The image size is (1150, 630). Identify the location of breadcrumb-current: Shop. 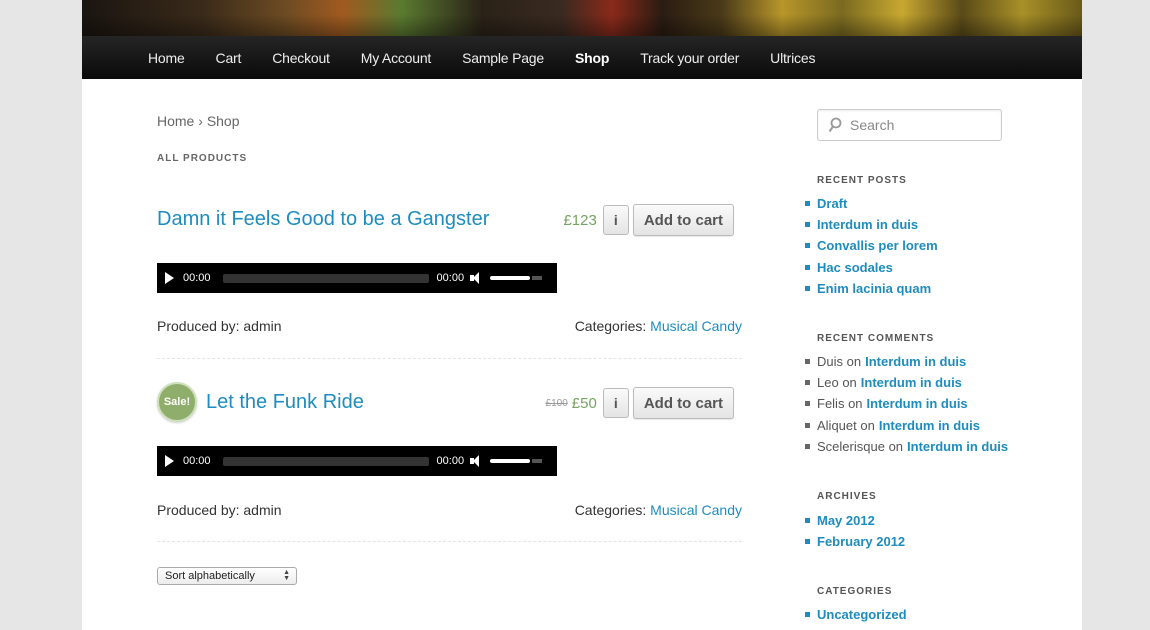
(223, 121).